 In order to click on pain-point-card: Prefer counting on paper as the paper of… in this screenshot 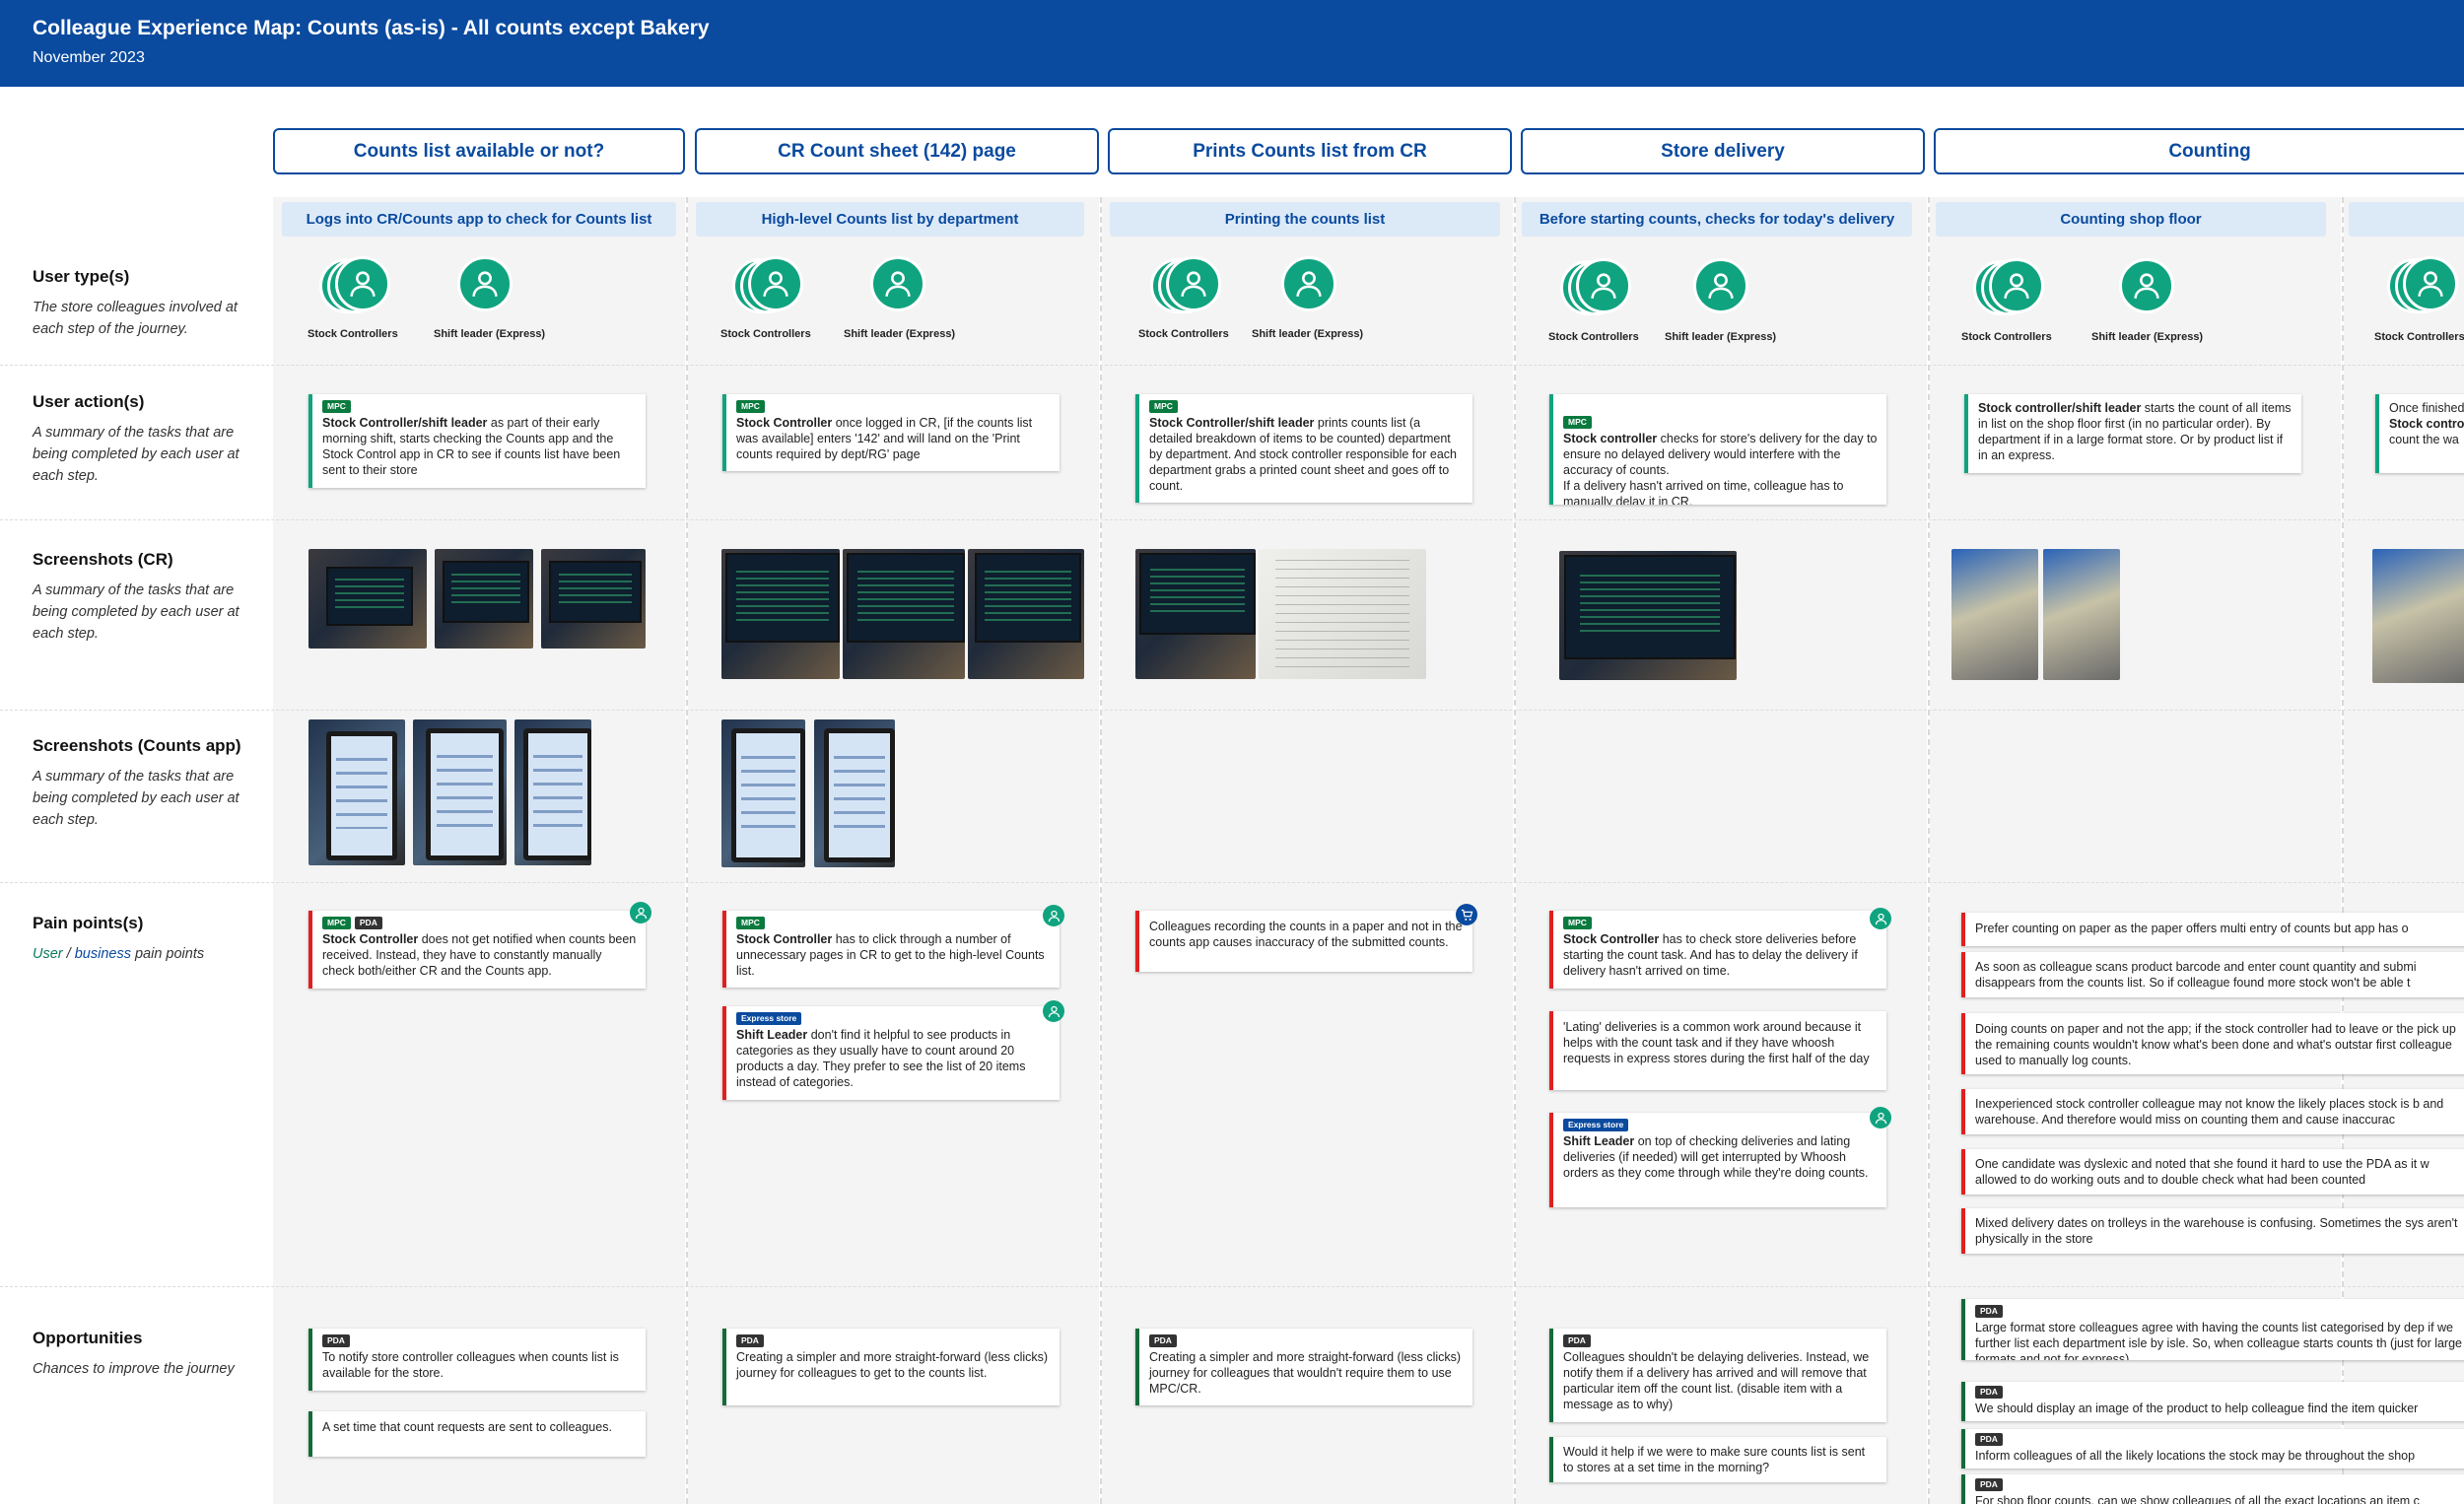, I will do `click(2212, 929)`.